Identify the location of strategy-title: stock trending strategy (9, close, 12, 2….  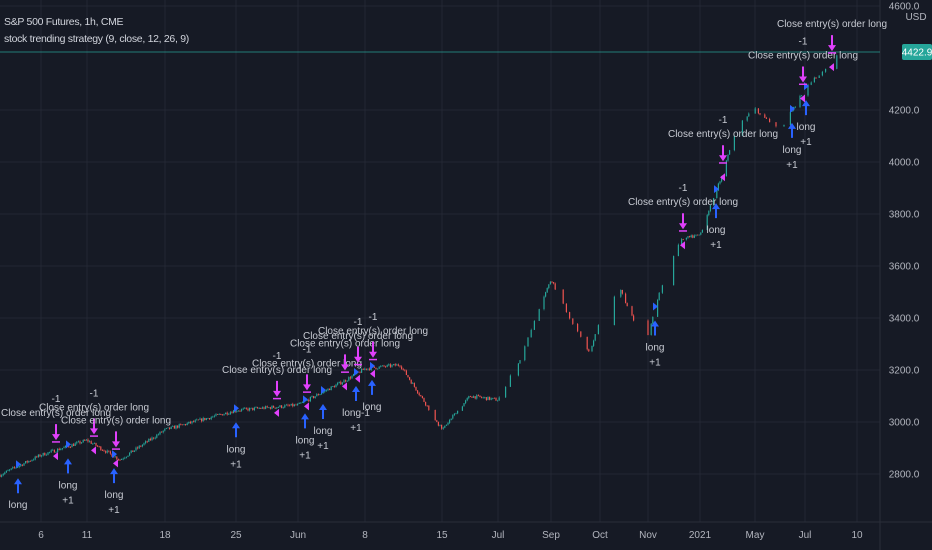
(96, 39).